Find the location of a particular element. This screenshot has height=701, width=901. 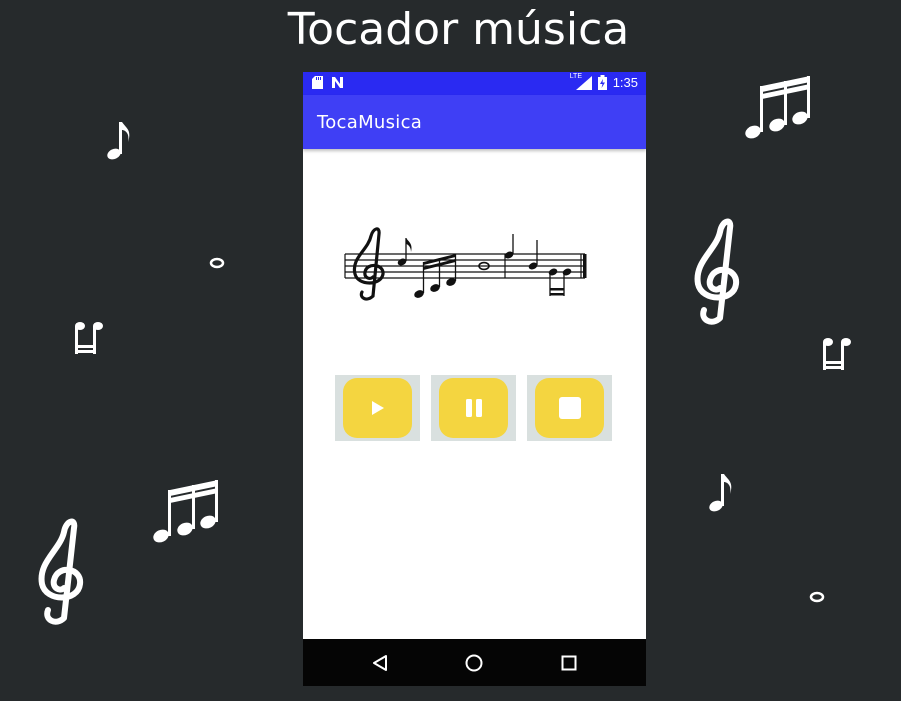

pause-icon is located at coordinates (473, 408).